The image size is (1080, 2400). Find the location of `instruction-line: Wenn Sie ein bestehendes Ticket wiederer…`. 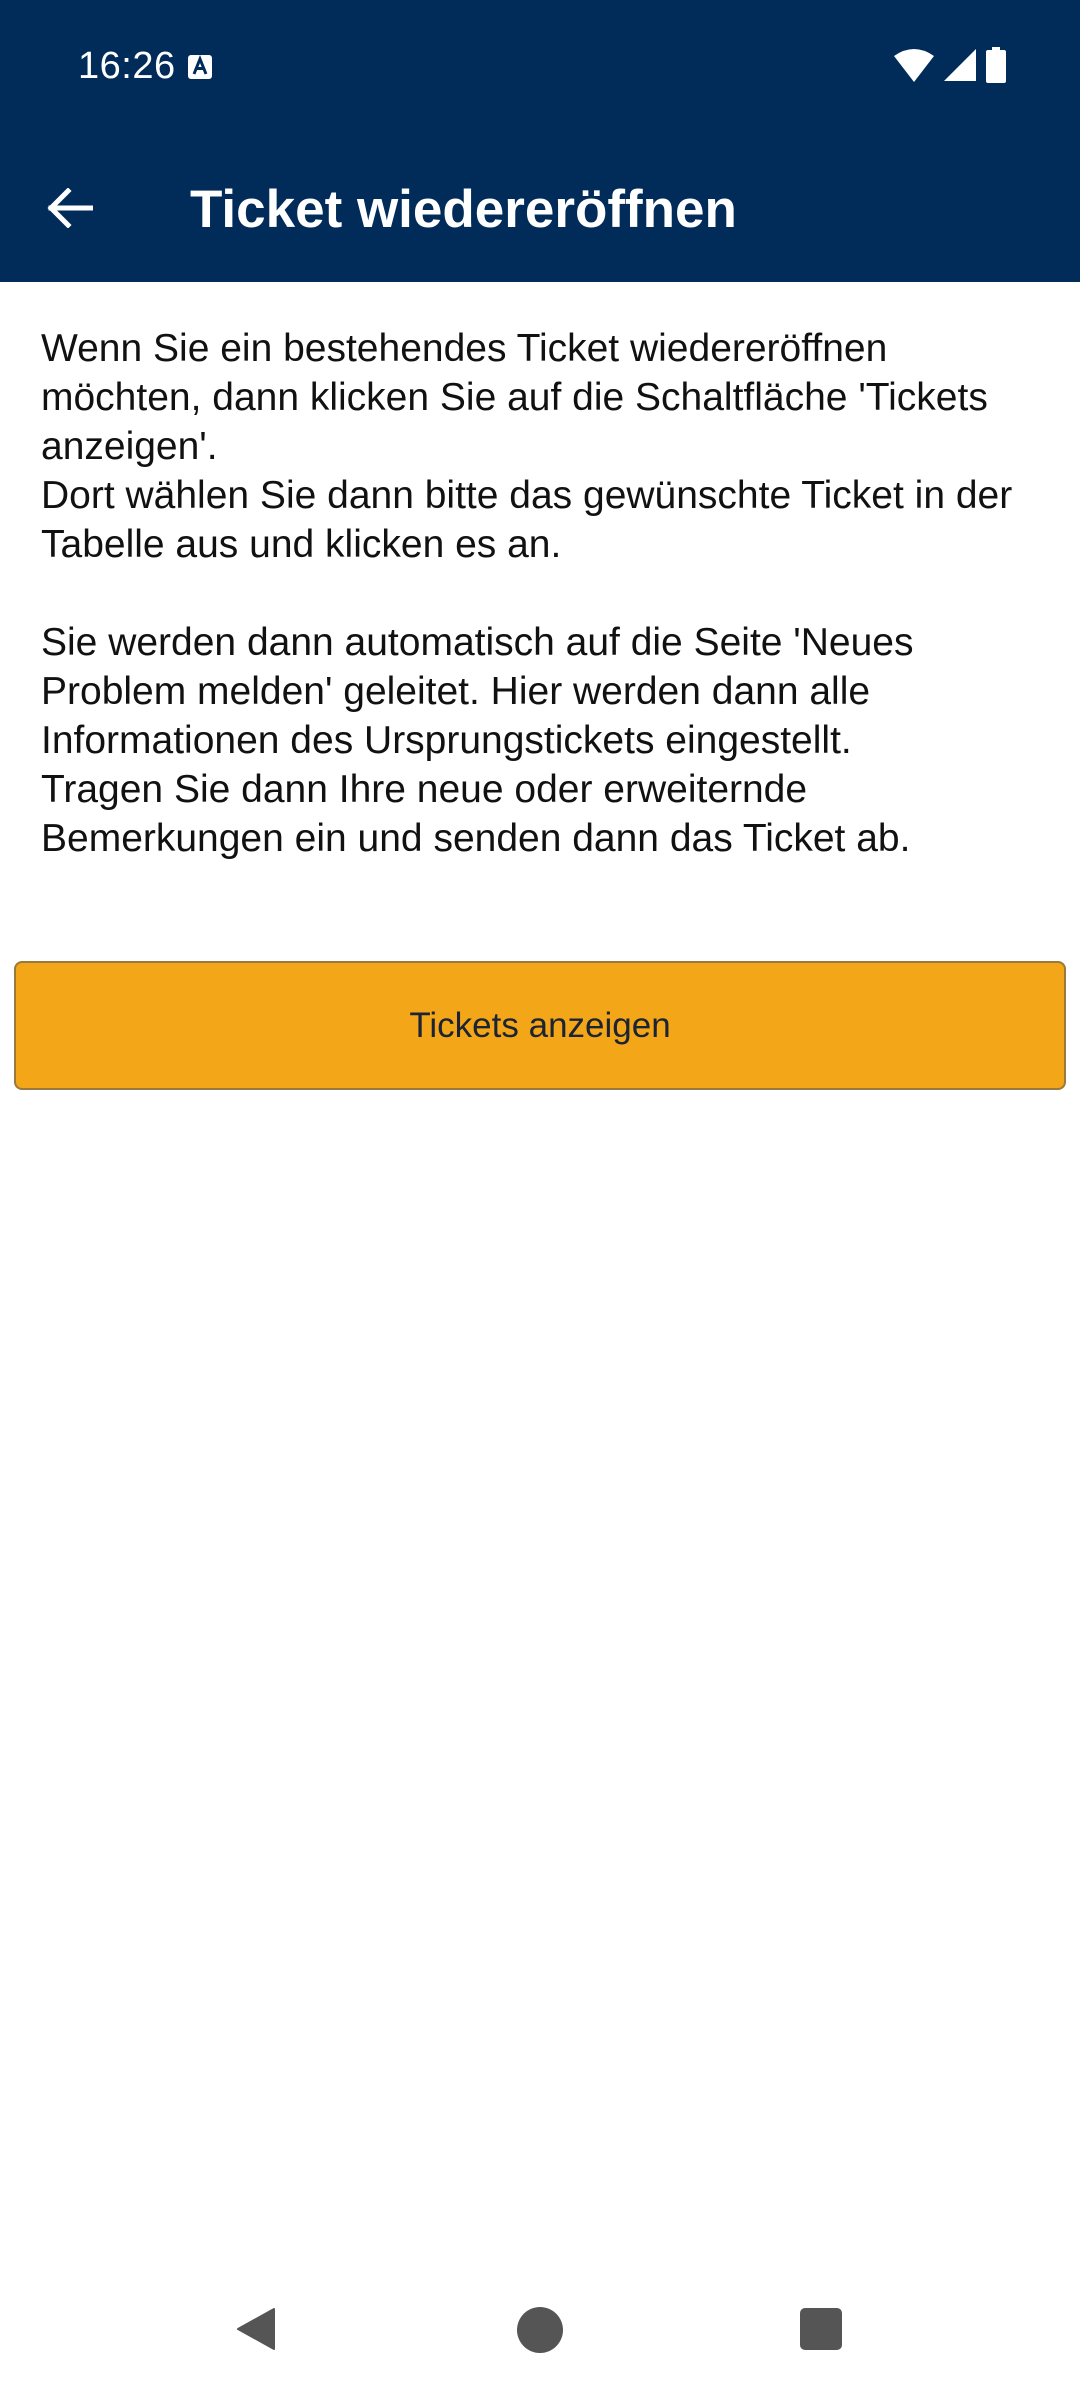

instruction-line: Wenn Sie ein bestehendes Ticket wiederer… is located at coordinates (514, 397).